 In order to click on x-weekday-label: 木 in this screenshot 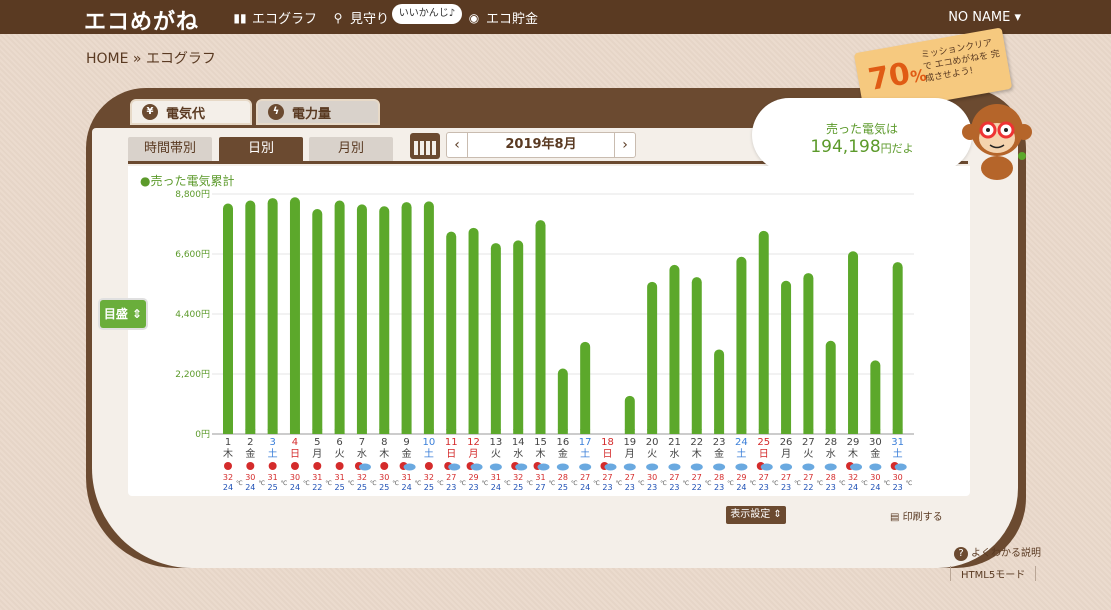, I will do `click(853, 454)`.